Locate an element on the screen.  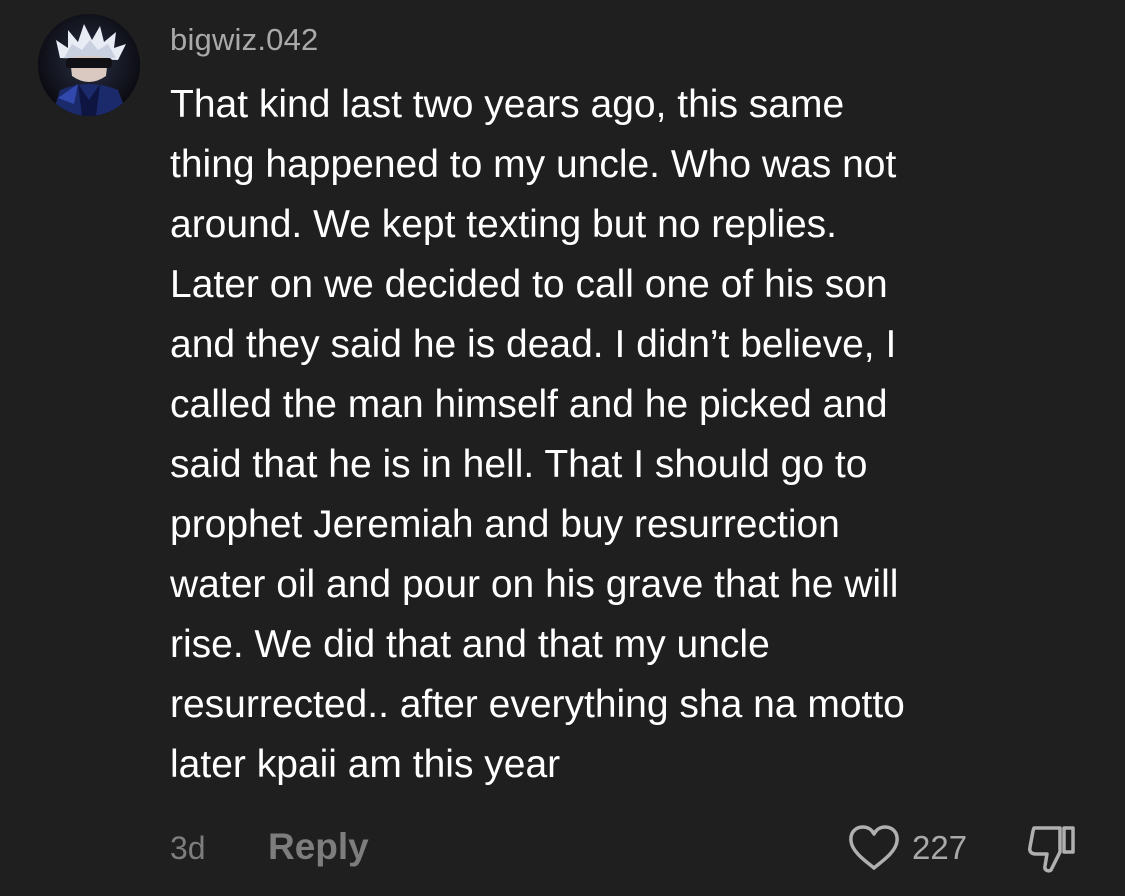
comment-timestamp: 3d is located at coordinates (188, 848).